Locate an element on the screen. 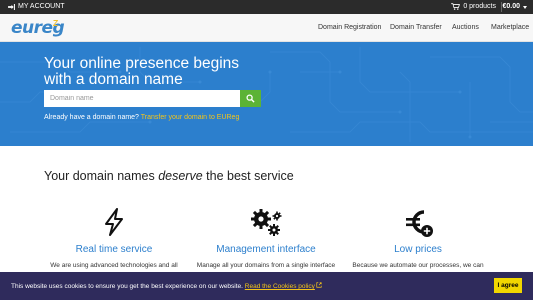 The width and height of the screenshot is (533, 300). logo-mark-icon is located at coordinates (55, 23).